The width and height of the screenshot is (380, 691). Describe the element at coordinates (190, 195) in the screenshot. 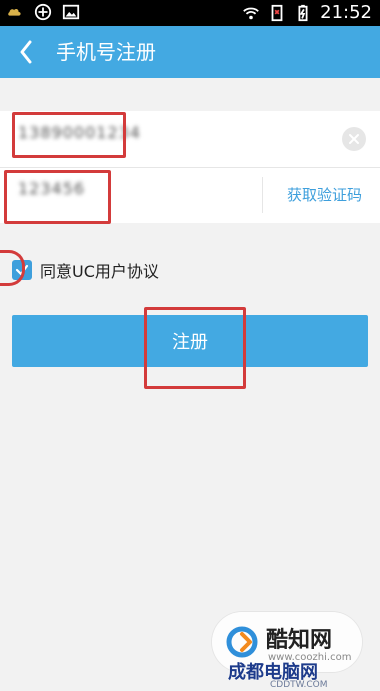

I see `verification-code-row: 123456 获取验证码` at that location.